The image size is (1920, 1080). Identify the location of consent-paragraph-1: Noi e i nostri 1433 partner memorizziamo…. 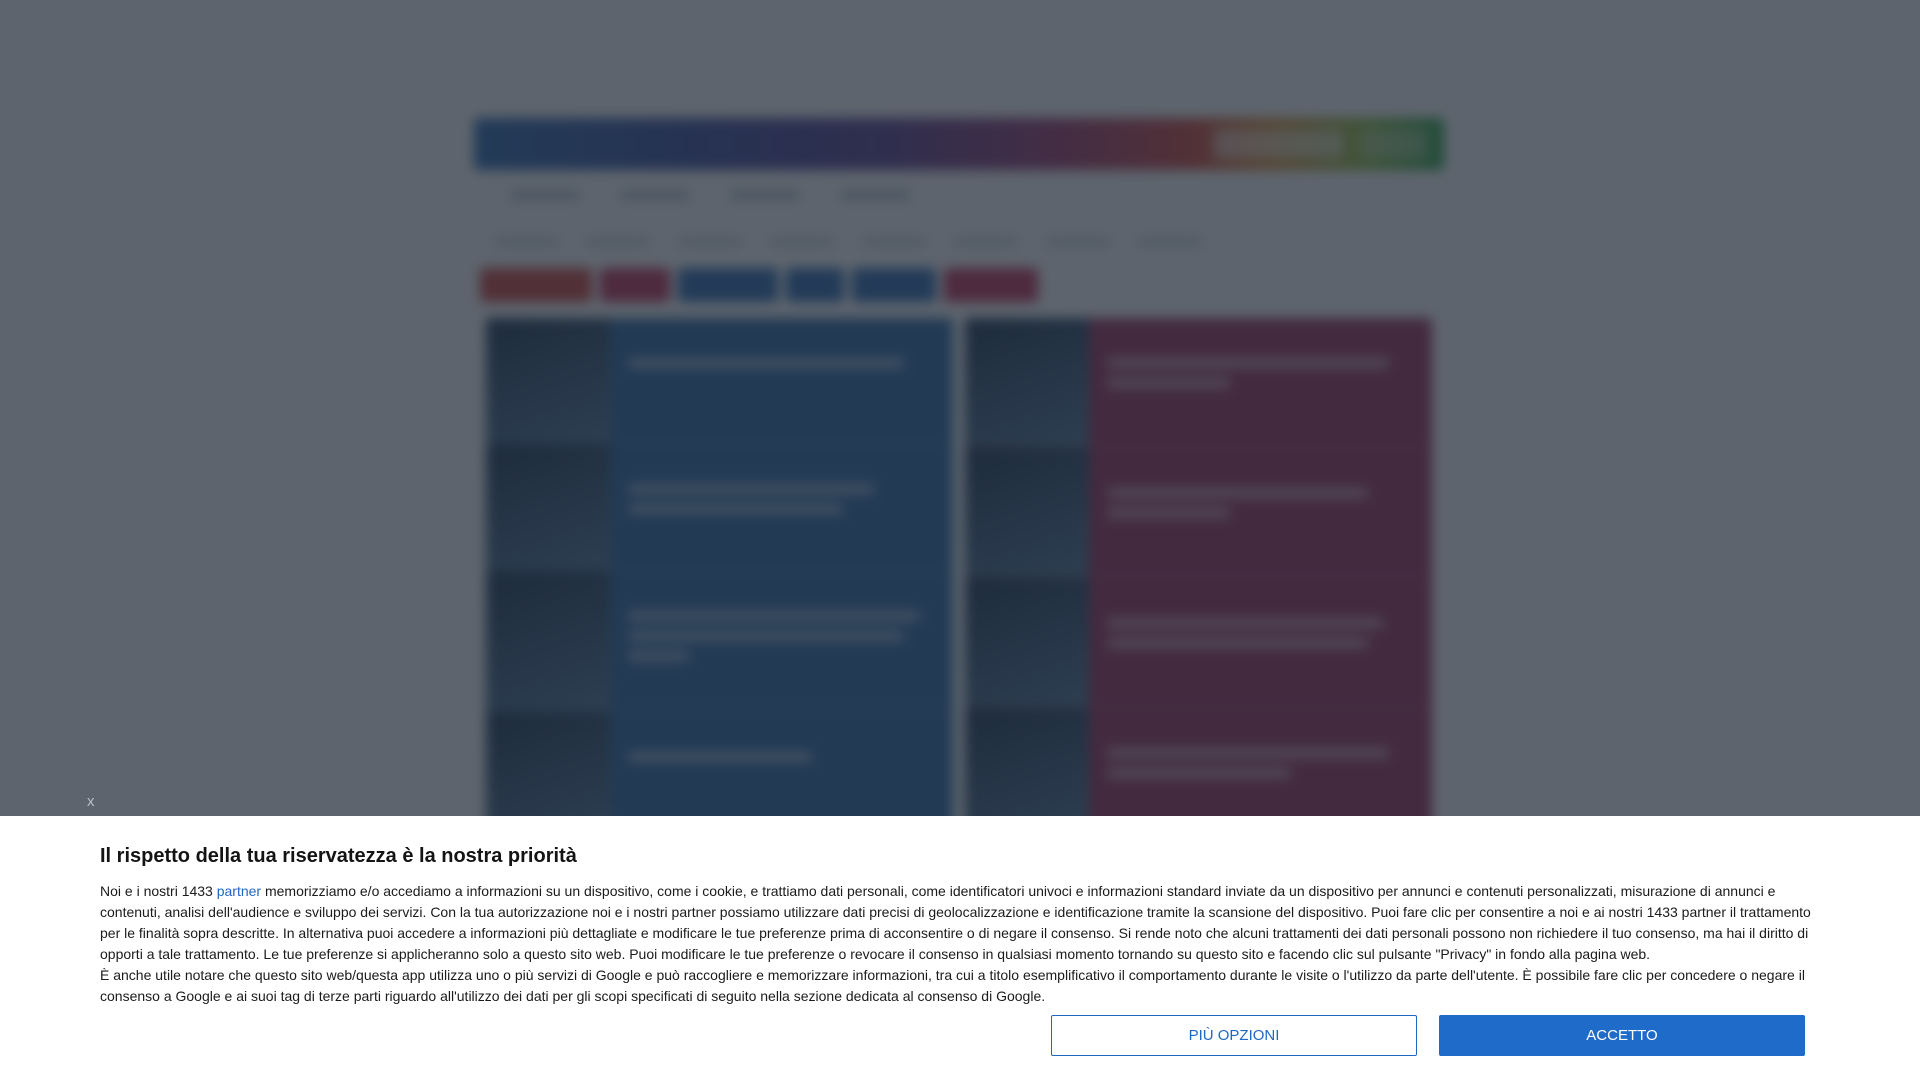
(960, 923).